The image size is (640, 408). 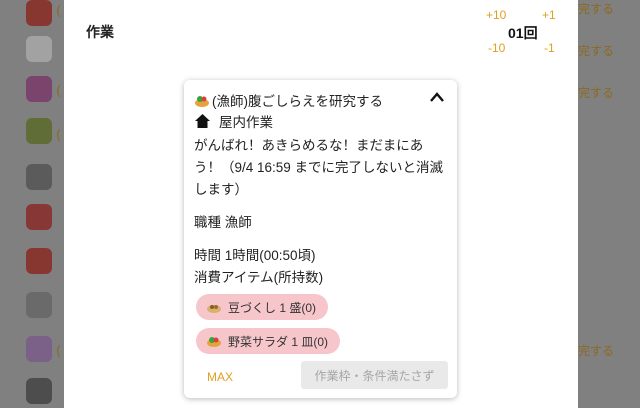 I want to click on plant-item-icon, so click(x=39, y=131).